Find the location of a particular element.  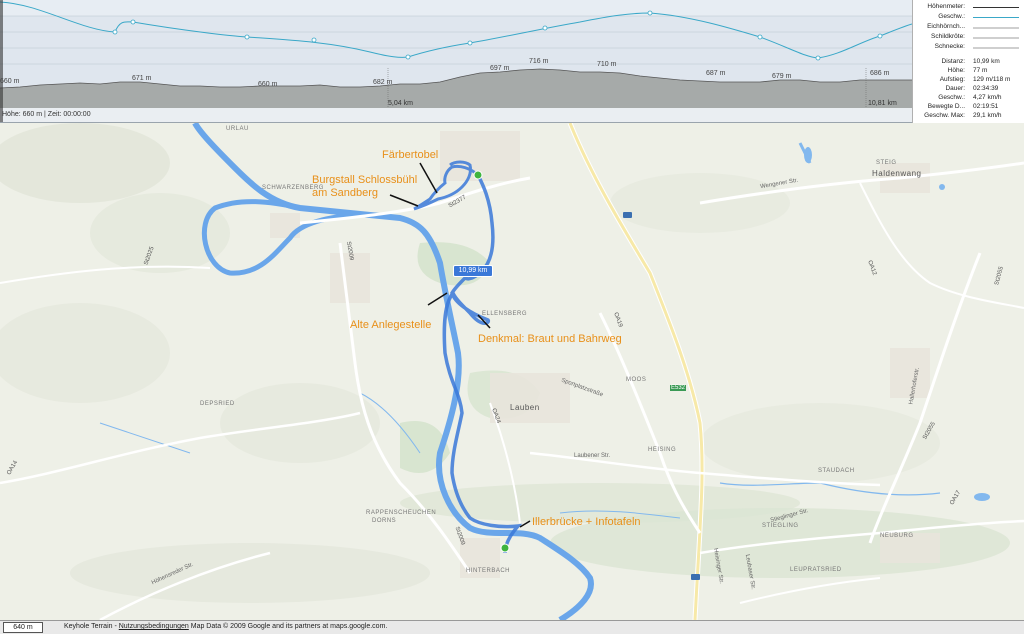

legend-label: Geschw.: is located at coordinates (951, 16).